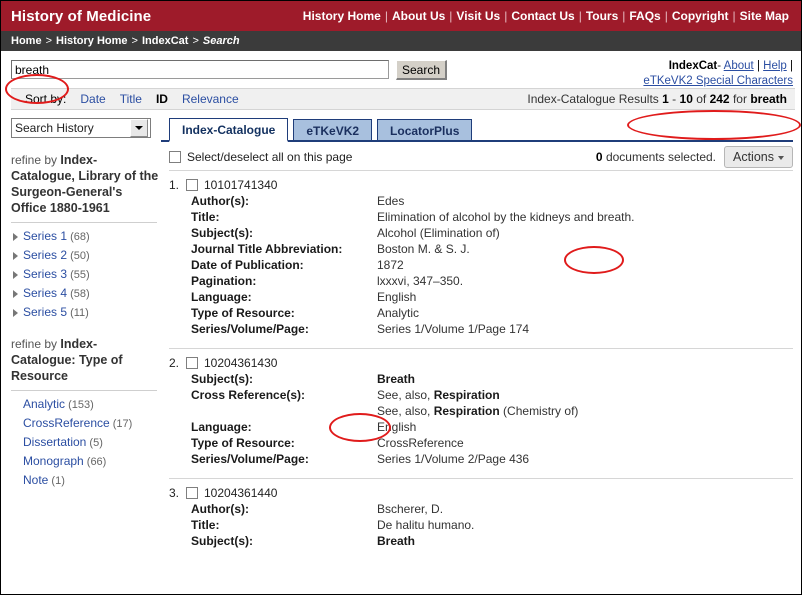 The image size is (802, 595). I want to click on field-value: lxxxvi, 347–350., so click(420, 281).